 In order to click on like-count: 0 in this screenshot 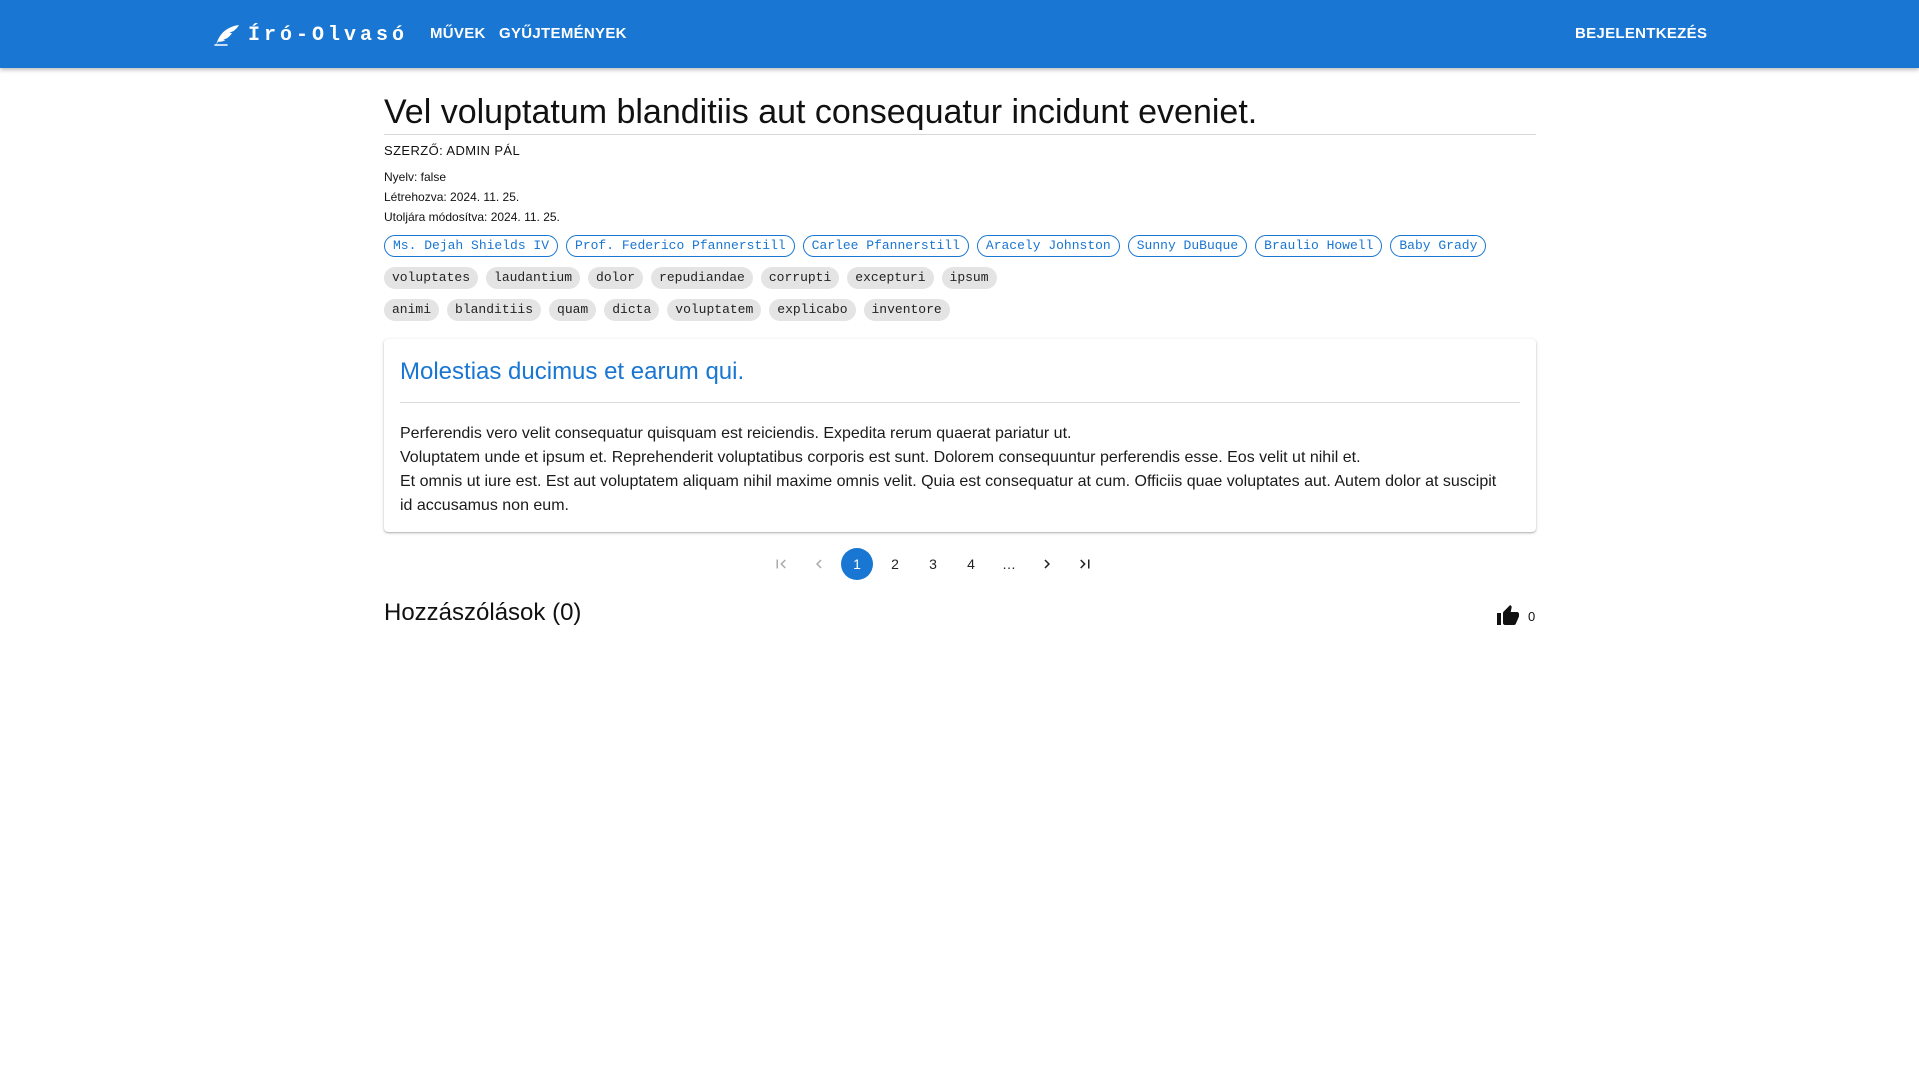, I will do `click(1532, 616)`.